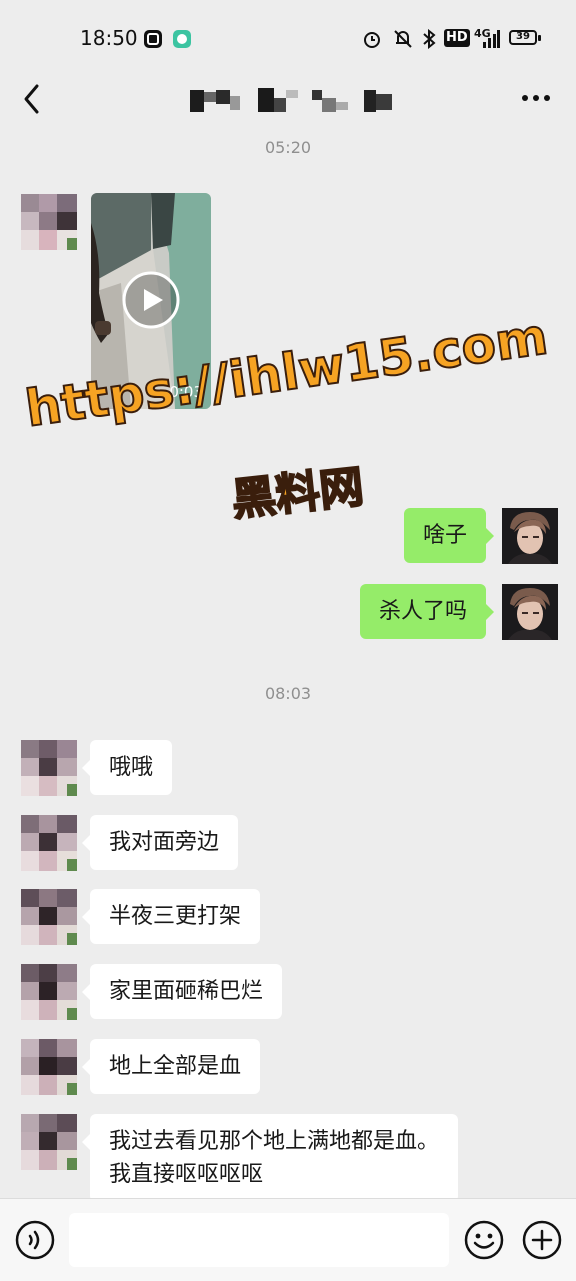 The width and height of the screenshot is (576, 1281). I want to click on hd-badge: HD, so click(457, 38).